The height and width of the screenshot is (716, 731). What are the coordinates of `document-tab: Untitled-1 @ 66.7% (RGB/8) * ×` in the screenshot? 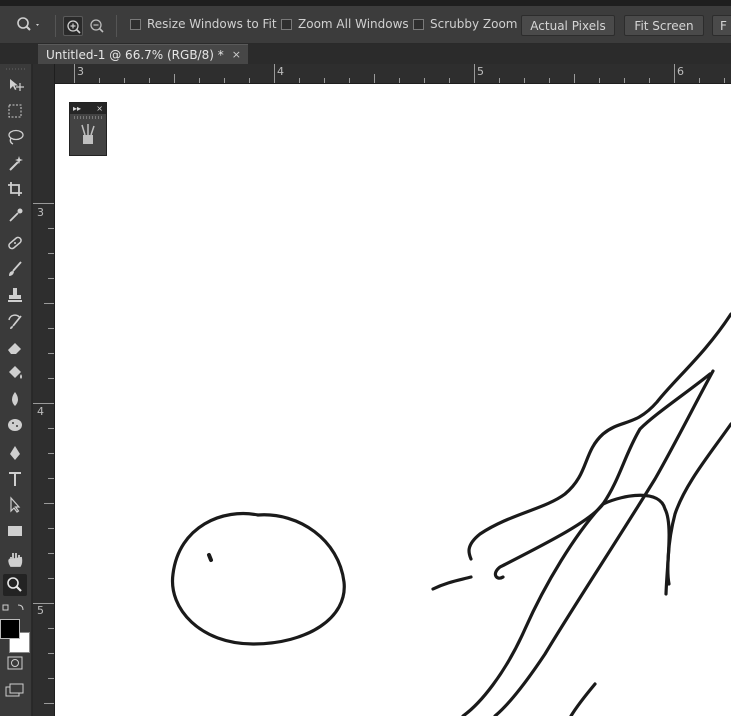 It's located at (143, 54).